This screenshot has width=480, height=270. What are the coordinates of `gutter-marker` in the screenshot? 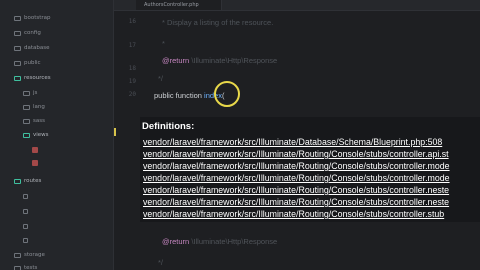 It's located at (115, 132).